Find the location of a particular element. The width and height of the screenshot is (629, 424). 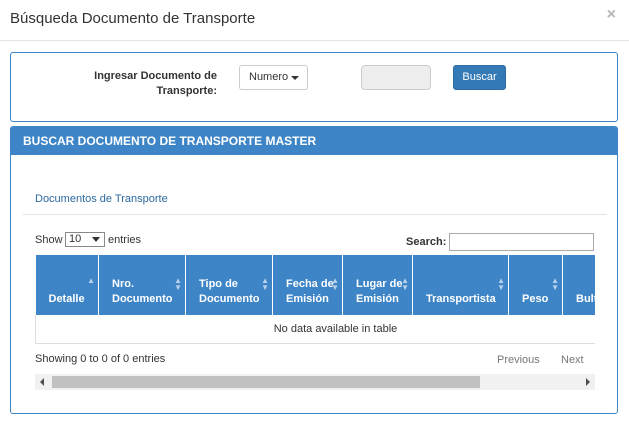

column-label: Tipo de Documento is located at coordinates (229, 291).